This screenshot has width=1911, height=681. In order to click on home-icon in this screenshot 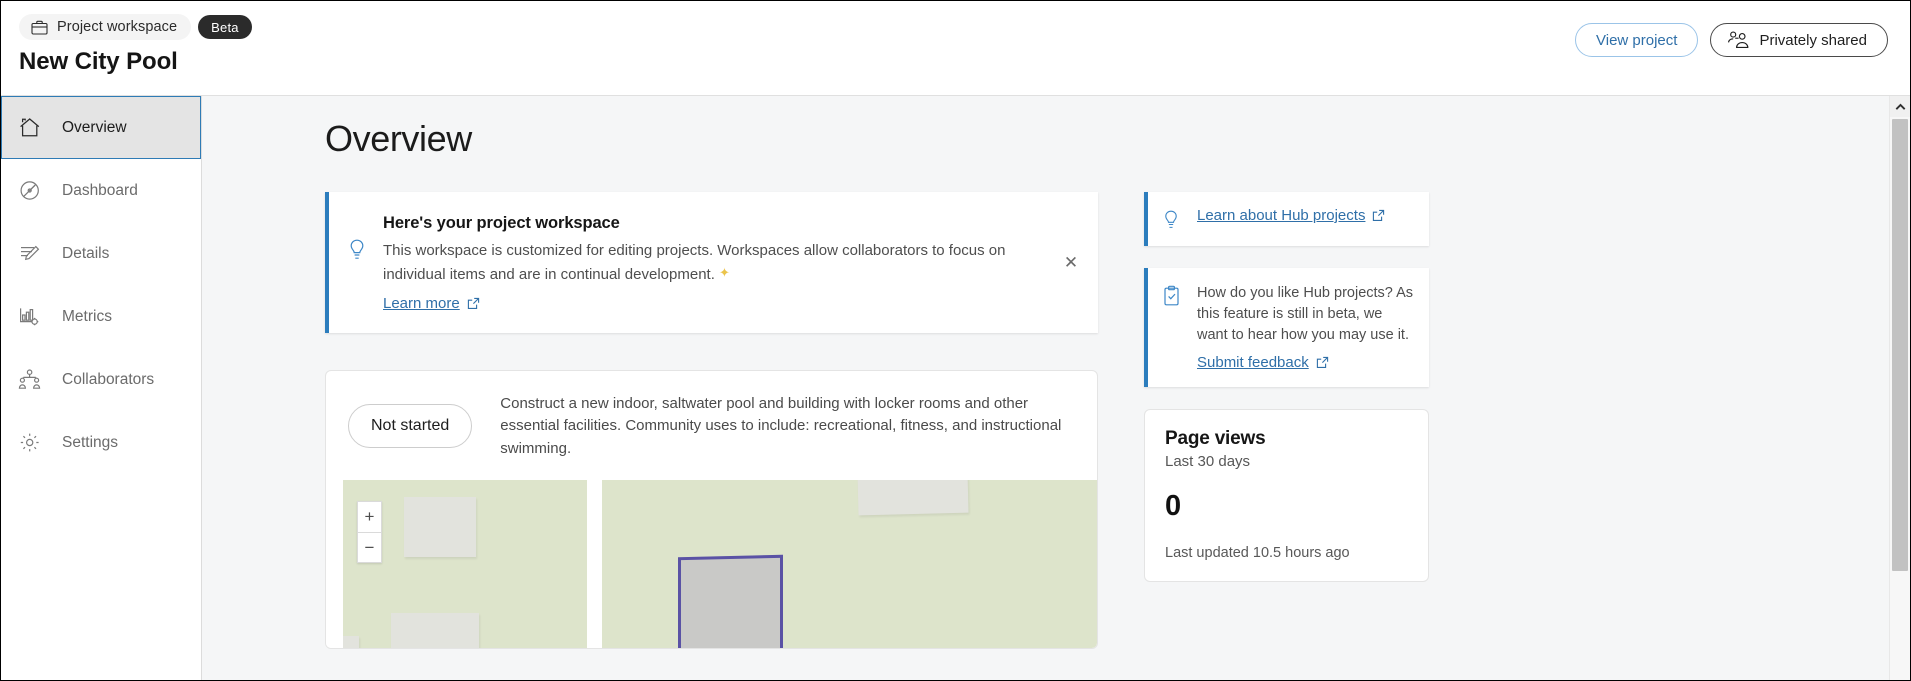, I will do `click(30, 128)`.